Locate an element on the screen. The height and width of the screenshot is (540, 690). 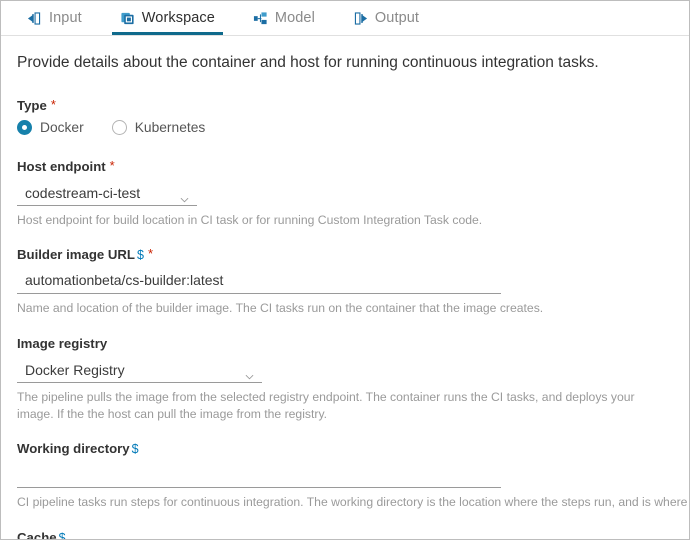
image-registry-label-text: Image registry is located at coordinates (62, 343).